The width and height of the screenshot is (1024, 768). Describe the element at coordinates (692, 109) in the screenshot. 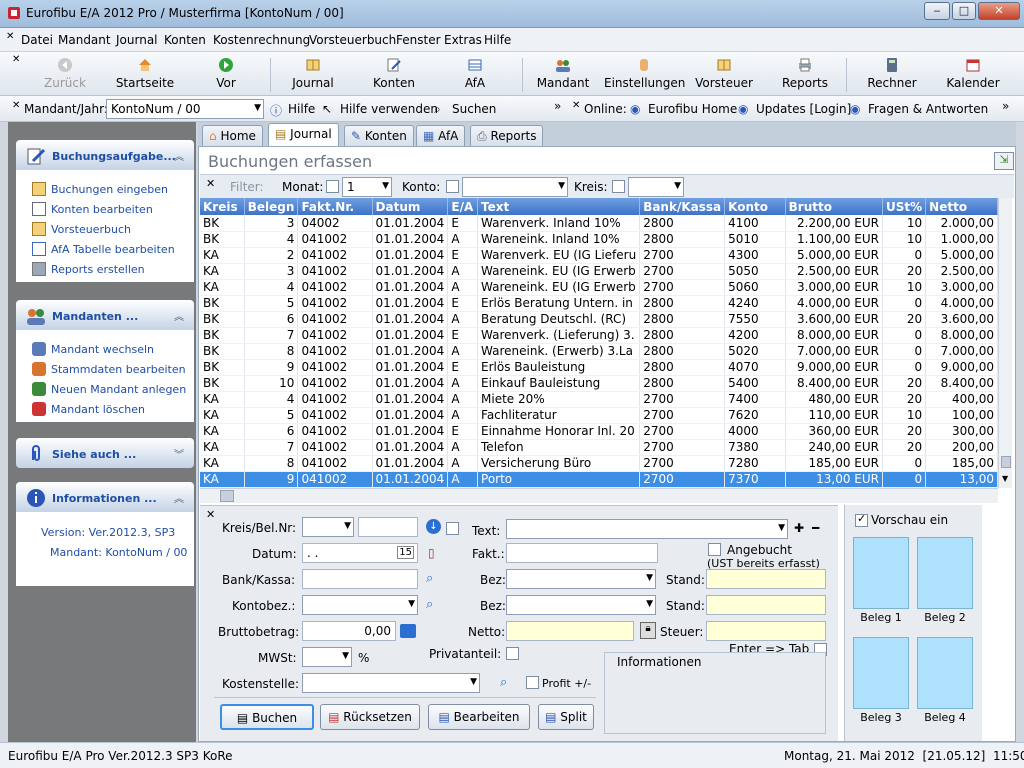

I see `eurofibu-home-link: Eurofibu Home` at that location.